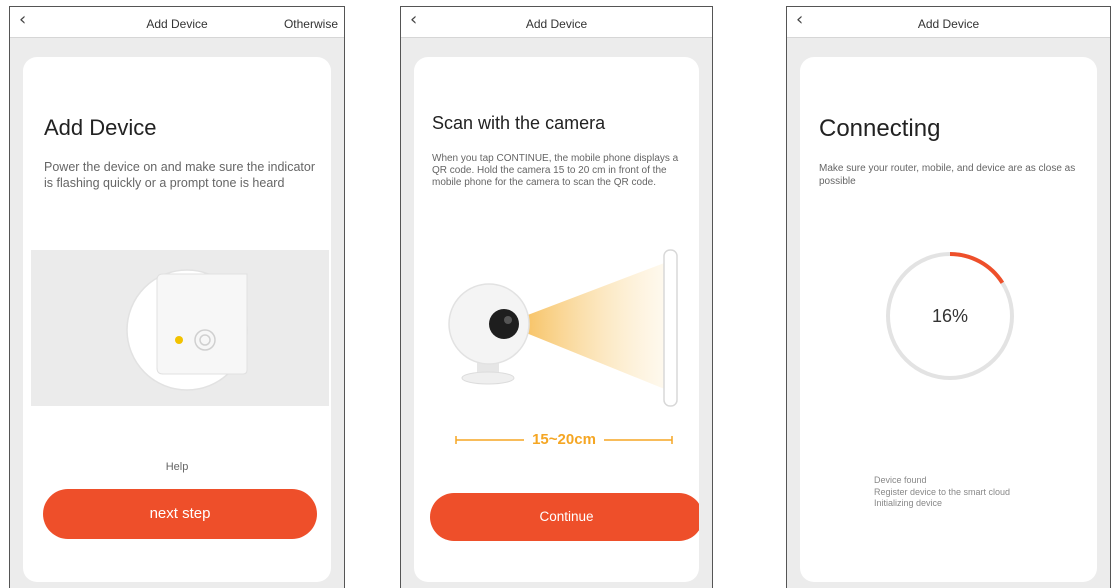 Image resolution: width=1113 pixels, height=588 pixels. What do you see at coordinates (177, 467) in the screenshot?
I see `help-link: Help` at bounding box center [177, 467].